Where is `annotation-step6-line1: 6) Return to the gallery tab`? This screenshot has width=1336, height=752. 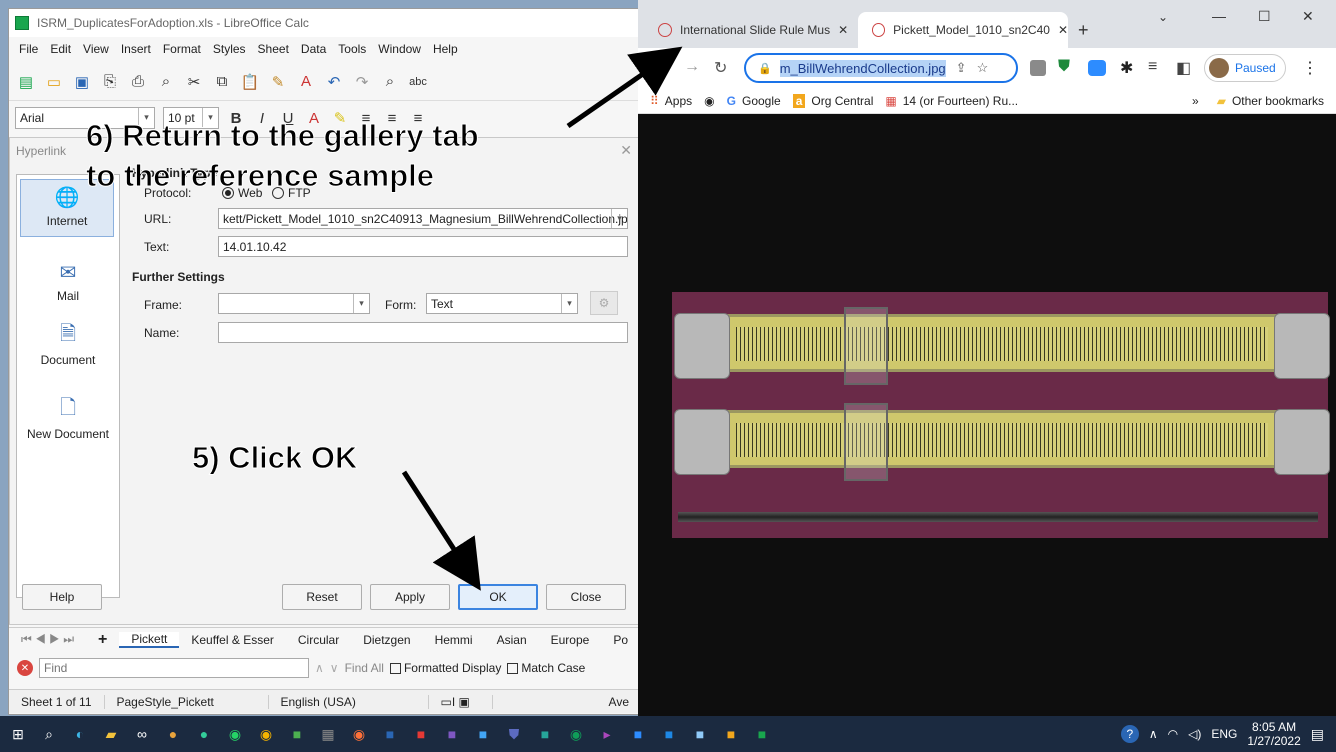 annotation-step6-line1: 6) Return to the gallery tab is located at coordinates (283, 136).